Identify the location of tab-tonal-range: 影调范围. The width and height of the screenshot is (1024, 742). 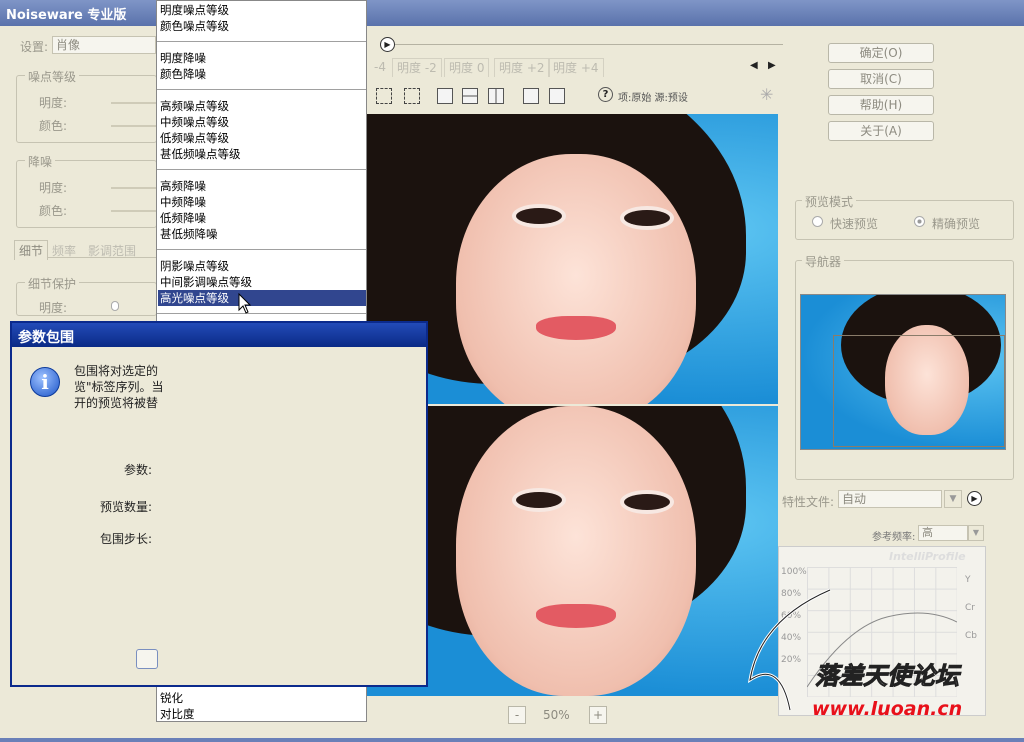
(112, 250).